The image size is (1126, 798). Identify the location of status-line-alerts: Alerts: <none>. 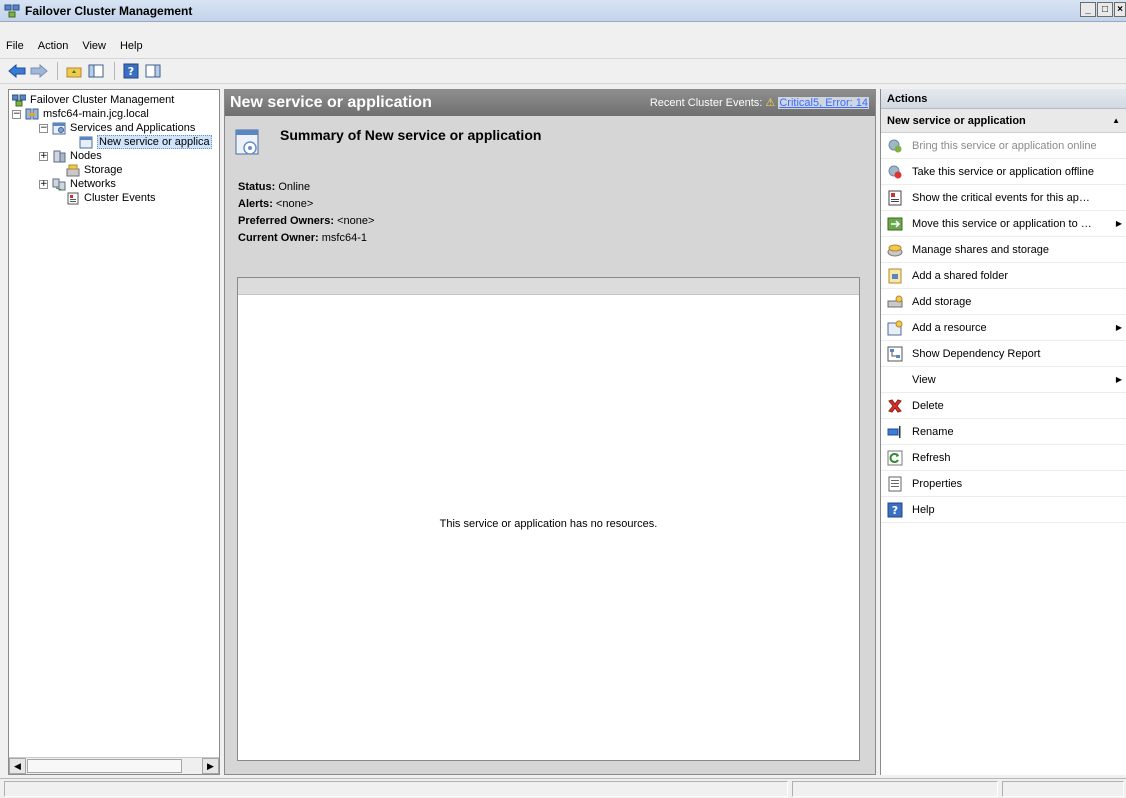
(276, 204).